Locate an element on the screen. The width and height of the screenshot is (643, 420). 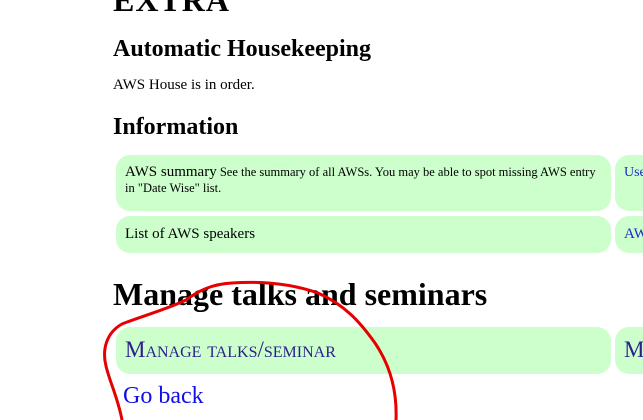
information-heading: Information is located at coordinates (176, 127).